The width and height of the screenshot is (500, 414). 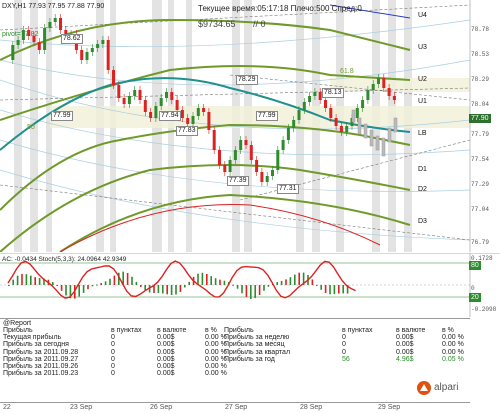 I want to click on row-label: Прибыль за 2011.09.28, so click(x=41, y=352).